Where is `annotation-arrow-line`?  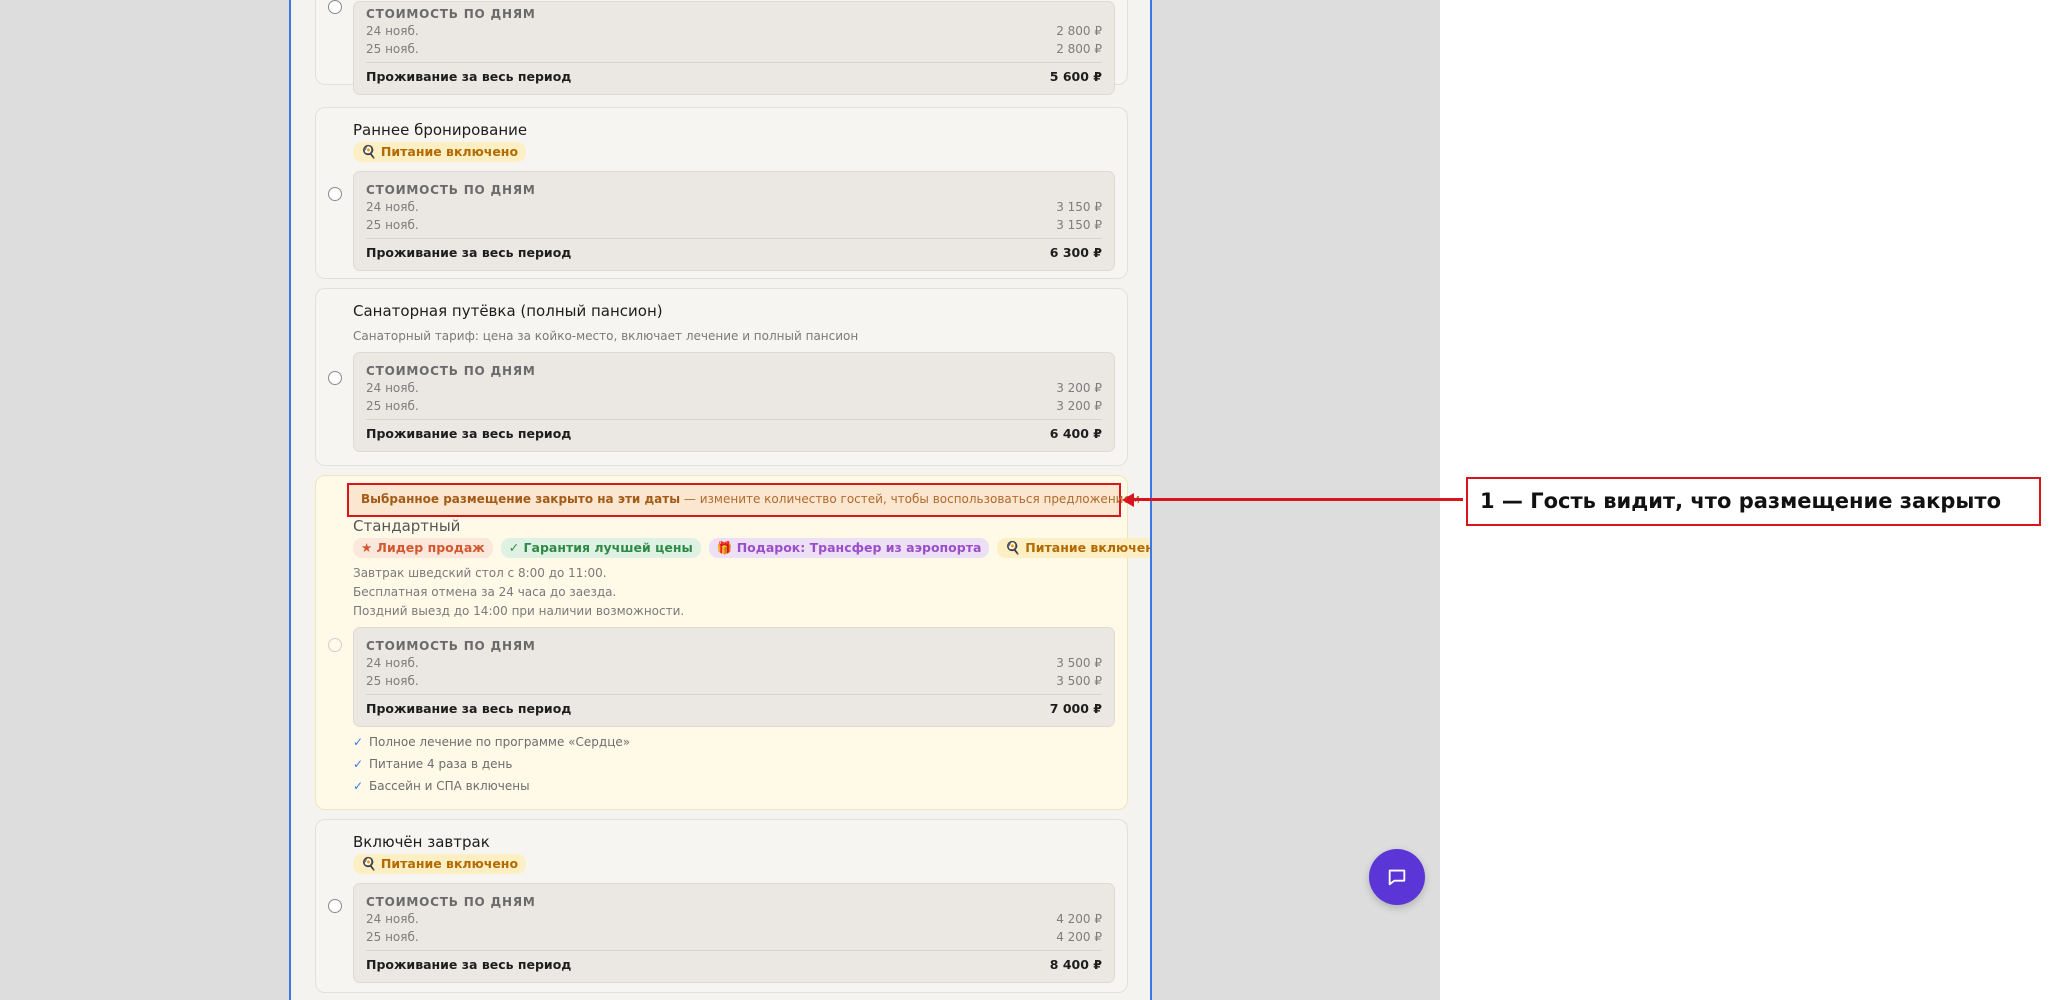
annotation-arrow-line is located at coordinates (1297, 499).